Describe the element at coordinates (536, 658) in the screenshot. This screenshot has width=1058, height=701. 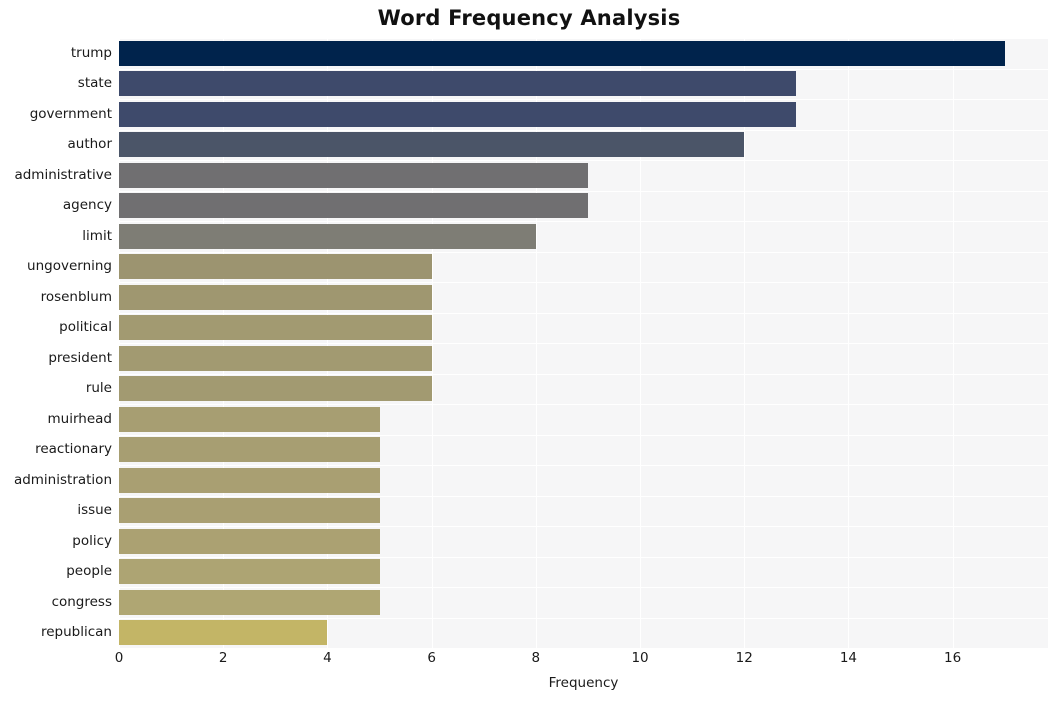
I see `x-axis-tick-label: 8` at that location.